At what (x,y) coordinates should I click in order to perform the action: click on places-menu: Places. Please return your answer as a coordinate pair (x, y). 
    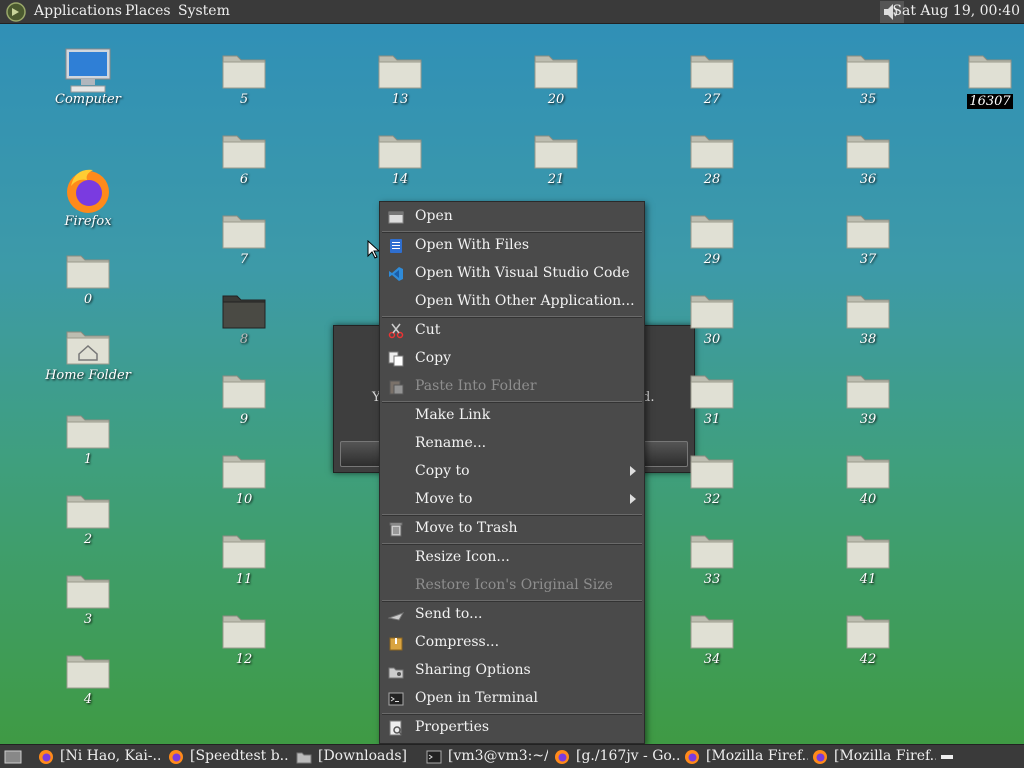
    Looking at the image, I should click on (148, 11).